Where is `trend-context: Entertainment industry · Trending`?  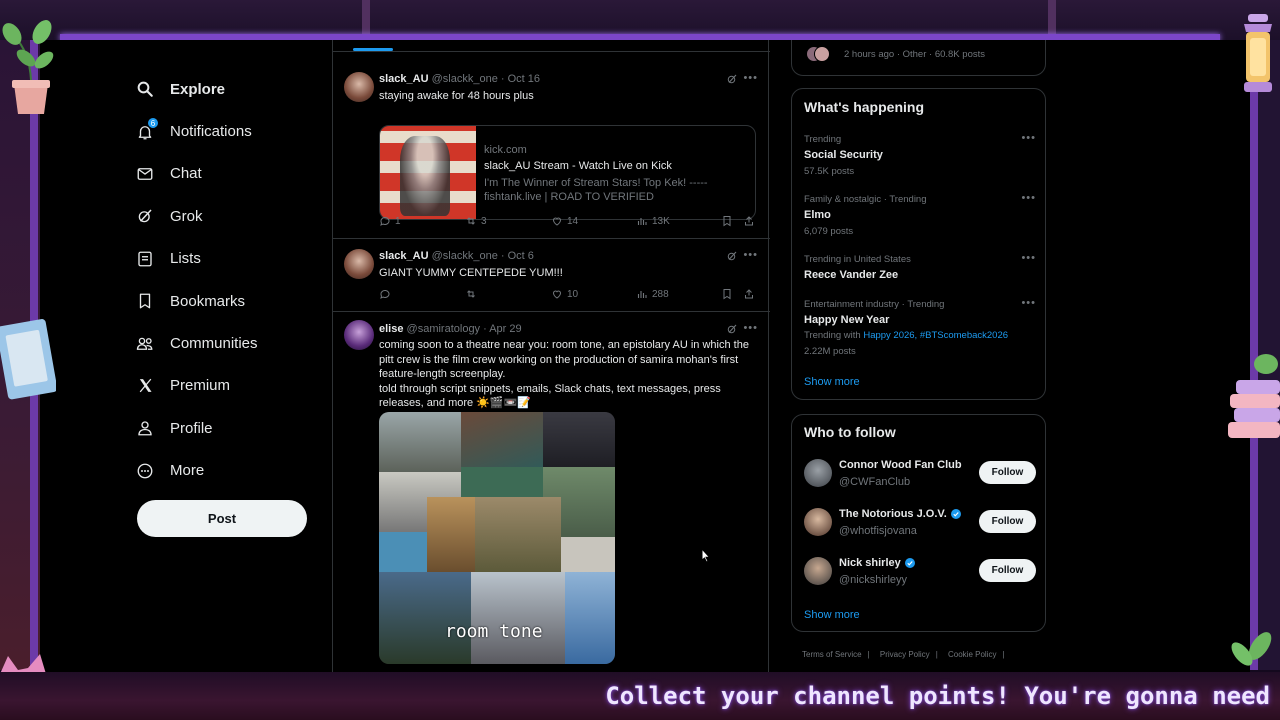
trend-context: Entertainment industry · Trending is located at coordinates (874, 304).